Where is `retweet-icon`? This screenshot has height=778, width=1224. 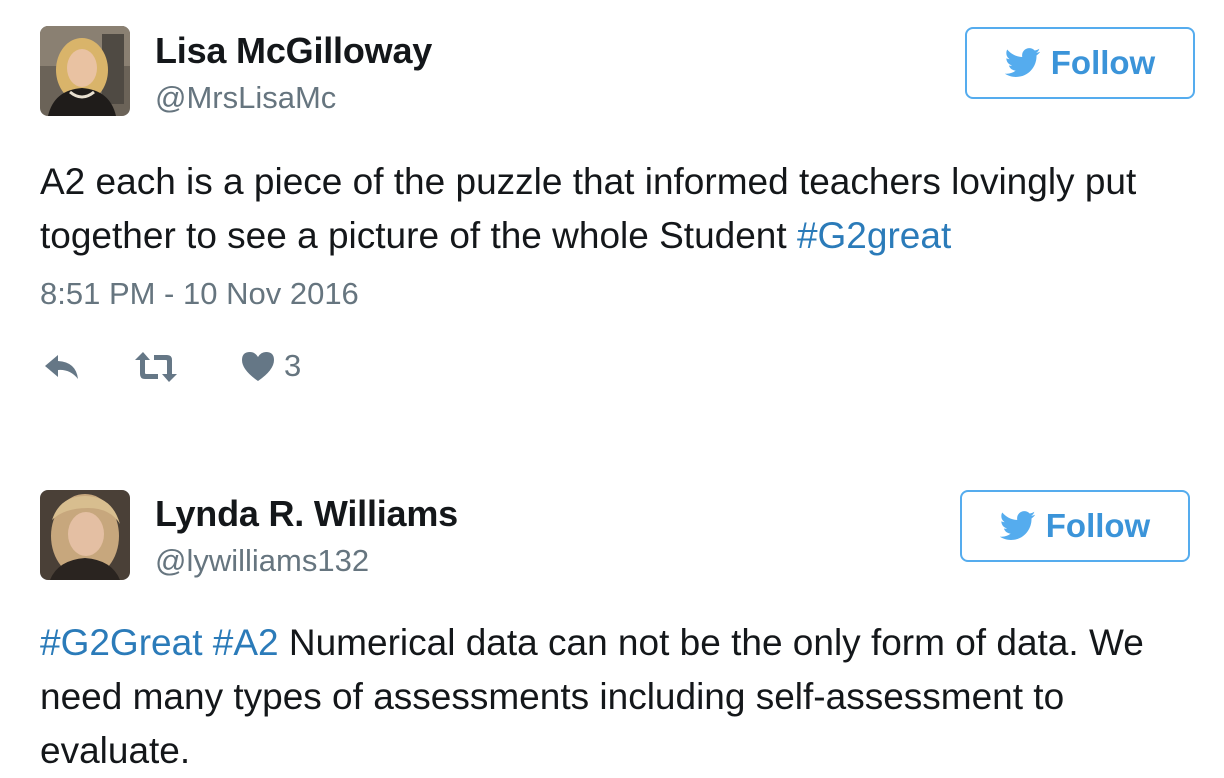 retweet-icon is located at coordinates (156, 367).